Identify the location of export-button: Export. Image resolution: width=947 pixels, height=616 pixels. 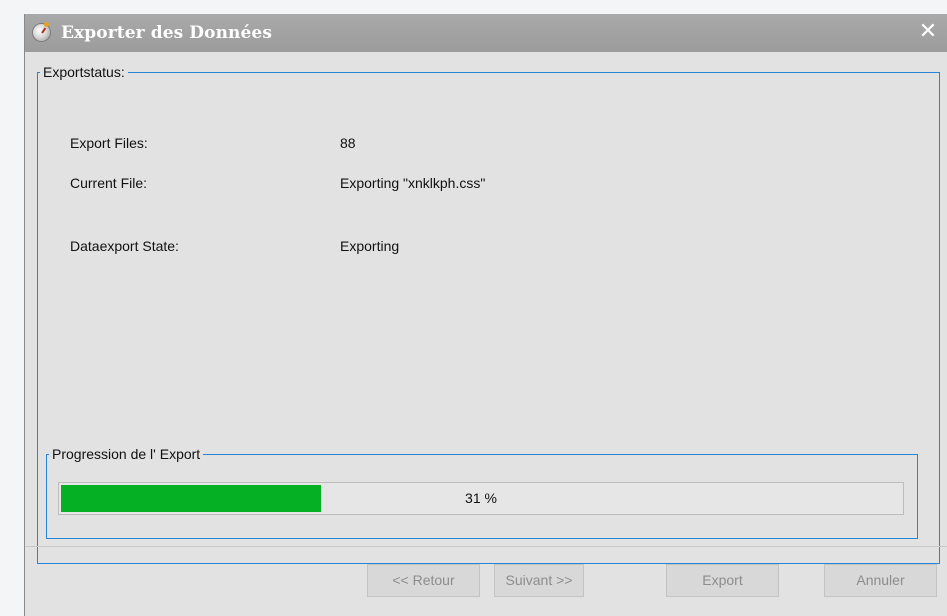
(722, 580).